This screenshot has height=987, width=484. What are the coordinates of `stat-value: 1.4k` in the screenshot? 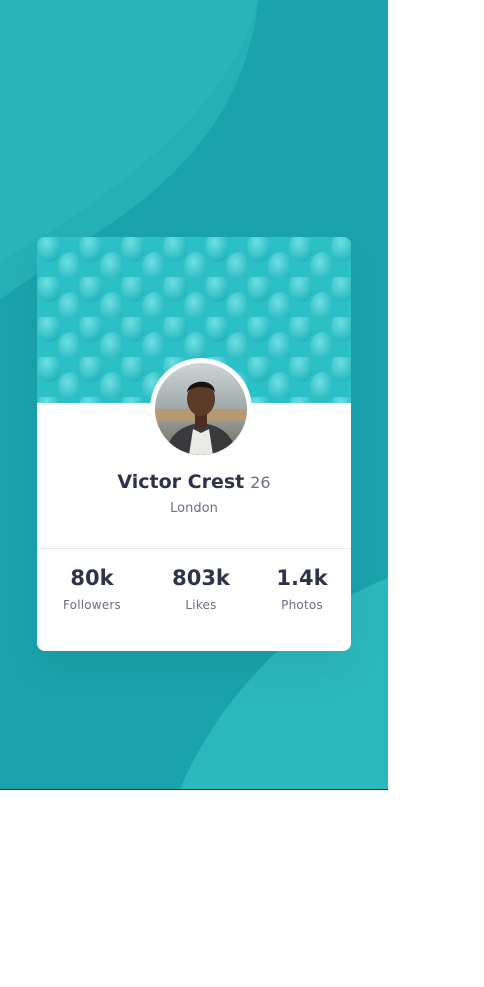 It's located at (302, 578).